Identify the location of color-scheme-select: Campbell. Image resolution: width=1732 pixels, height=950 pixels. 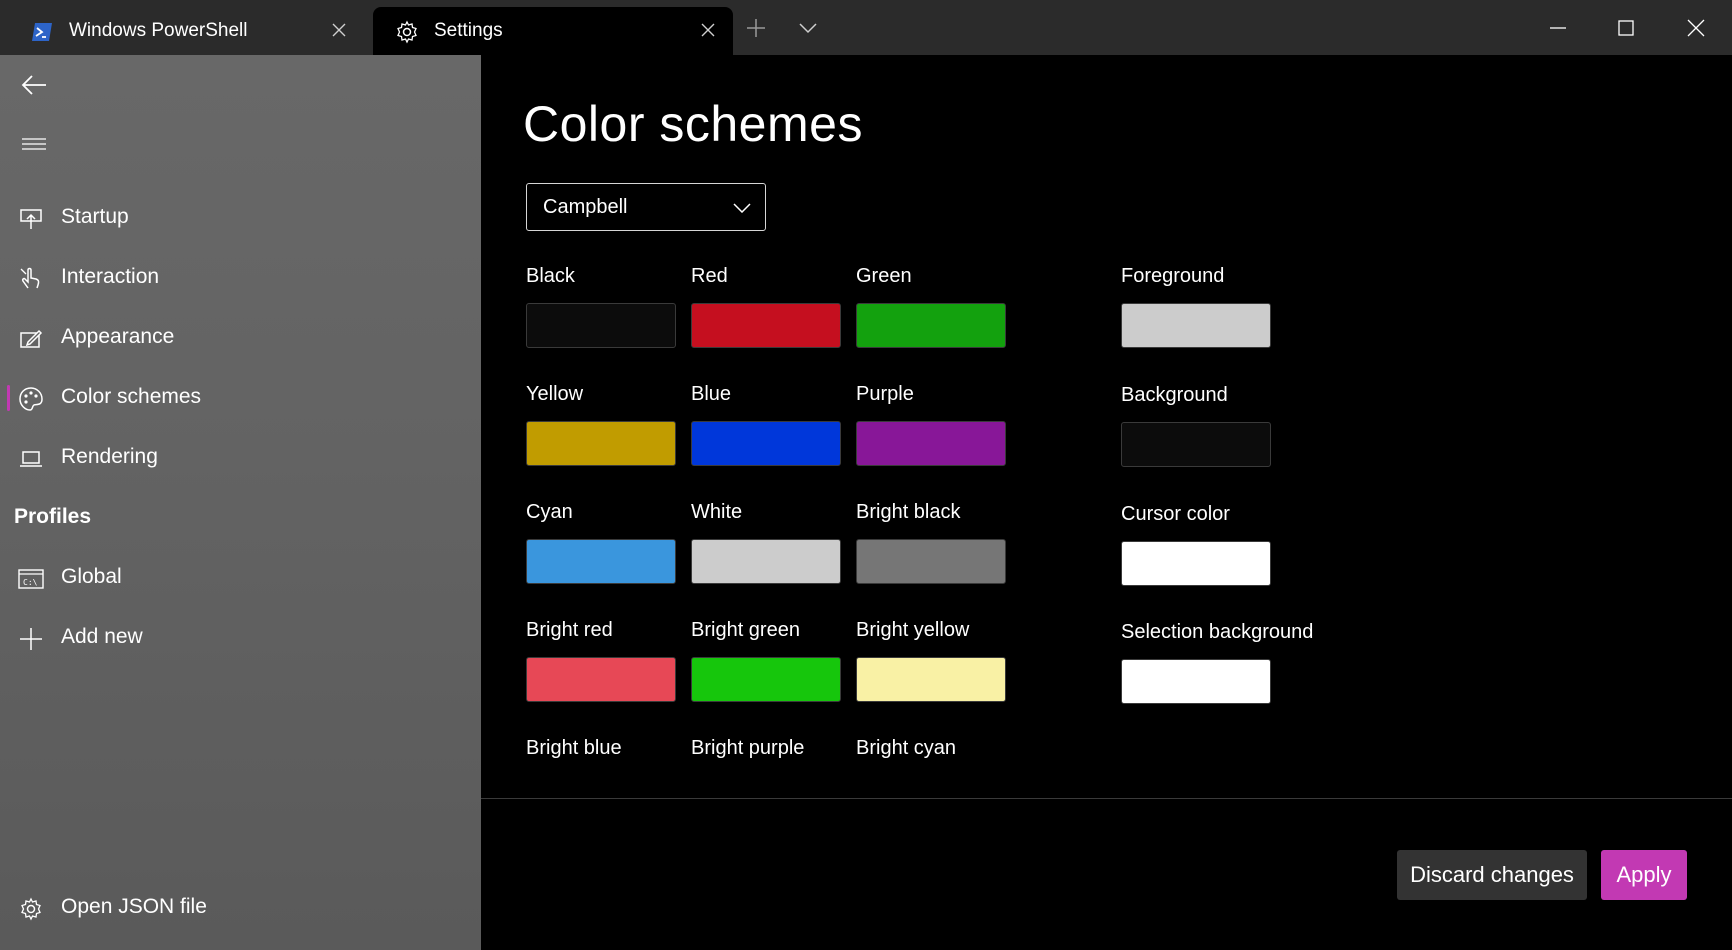
(646, 207).